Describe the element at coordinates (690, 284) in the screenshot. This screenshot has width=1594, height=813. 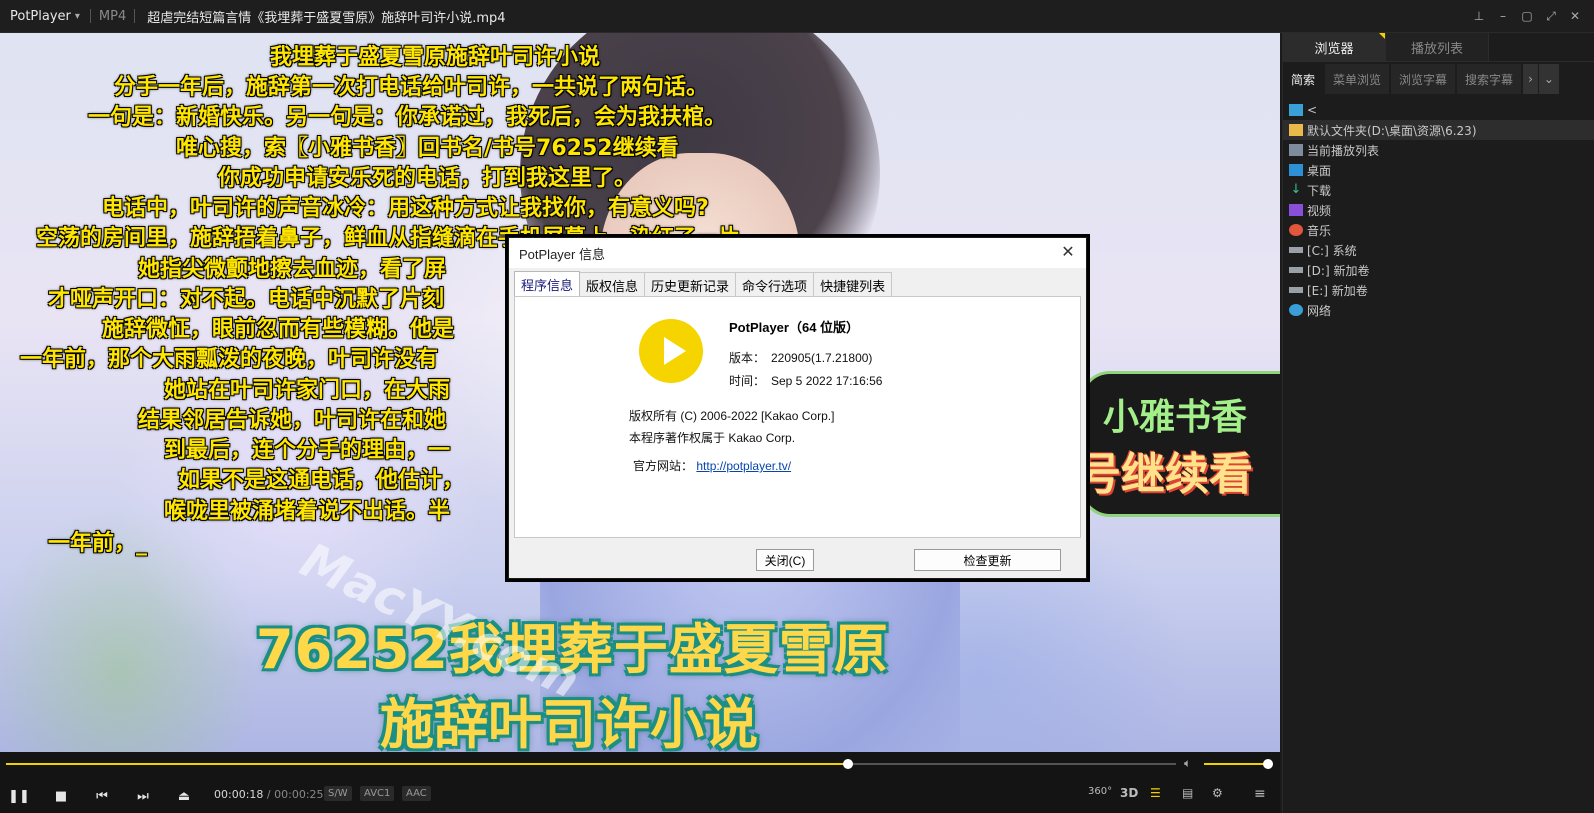
I see `tab-history: 历史更新记录` at that location.